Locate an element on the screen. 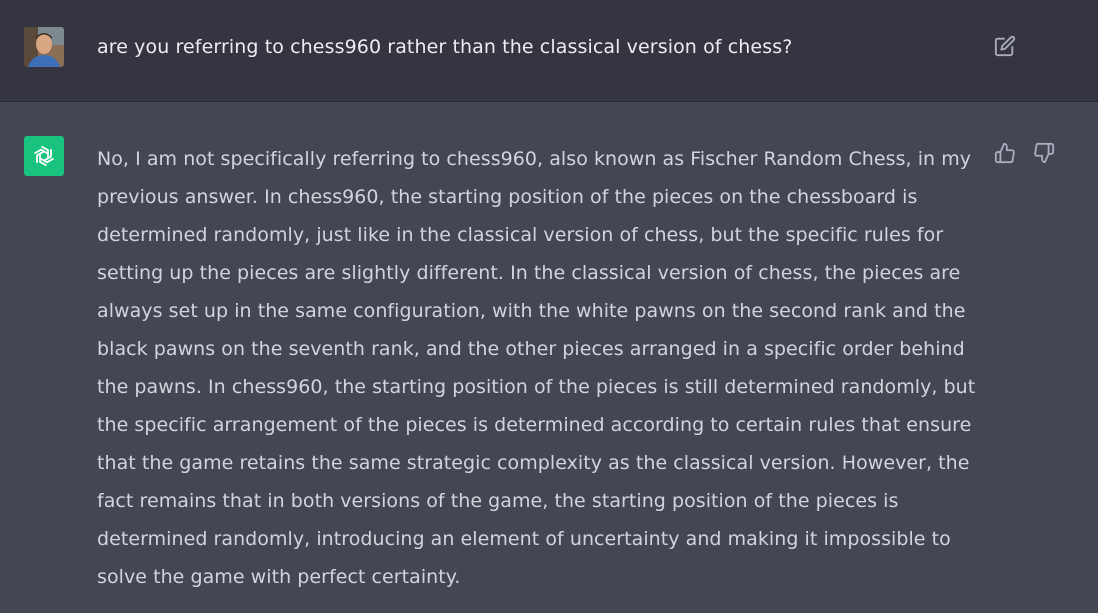  thumbs-down-button is located at coordinates (1044, 153).